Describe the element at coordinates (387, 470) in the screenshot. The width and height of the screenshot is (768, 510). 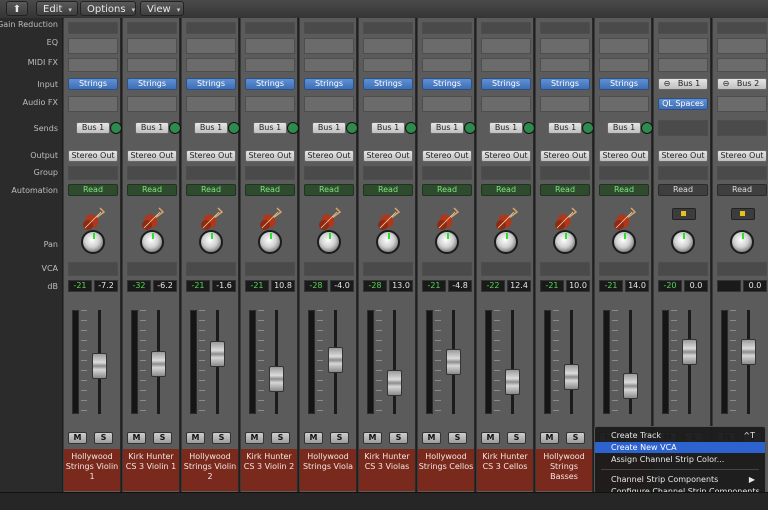
I see `track-name: Kirk Hunter CS 3 Violas` at that location.